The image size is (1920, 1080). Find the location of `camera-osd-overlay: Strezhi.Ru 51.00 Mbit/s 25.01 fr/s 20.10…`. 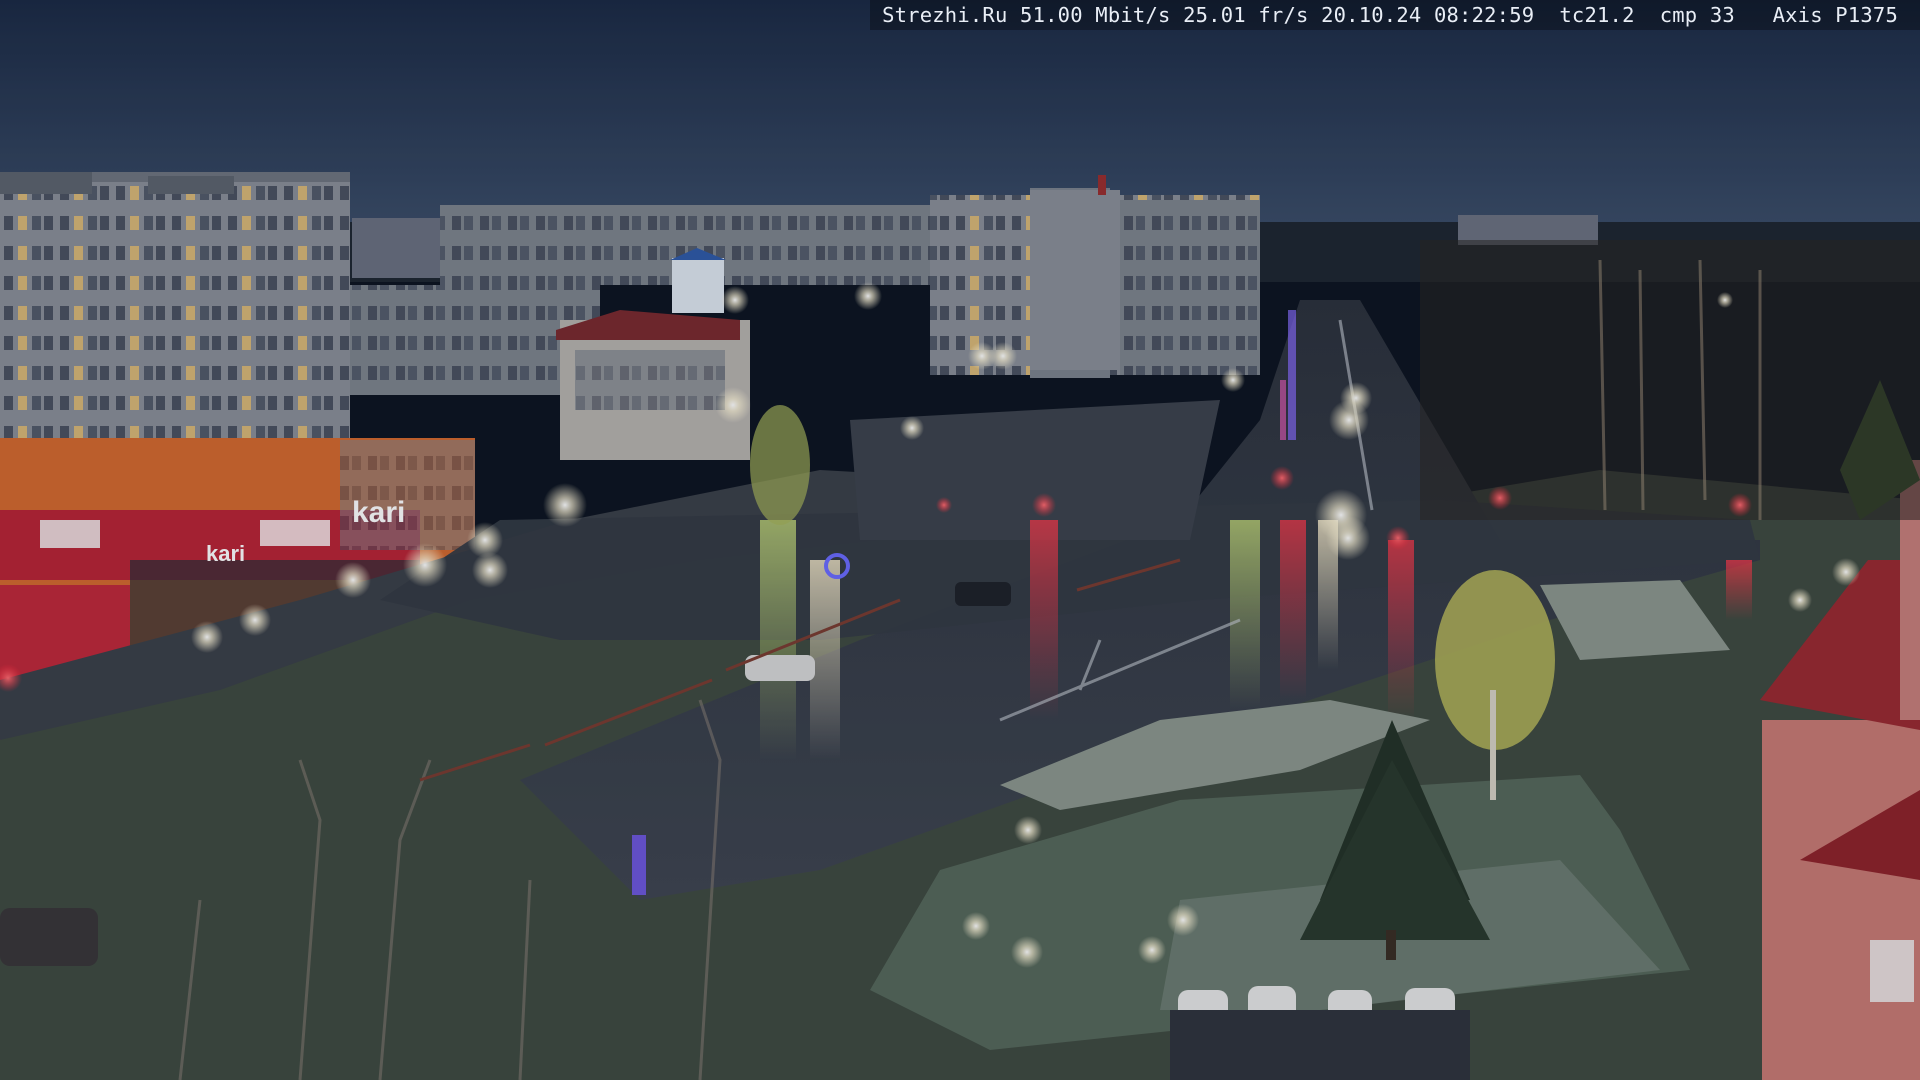

camera-osd-overlay: Strezhi.Ru 51.00 Mbit/s 25.01 fr/s 20.10… is located at coordinates (1395, 15).